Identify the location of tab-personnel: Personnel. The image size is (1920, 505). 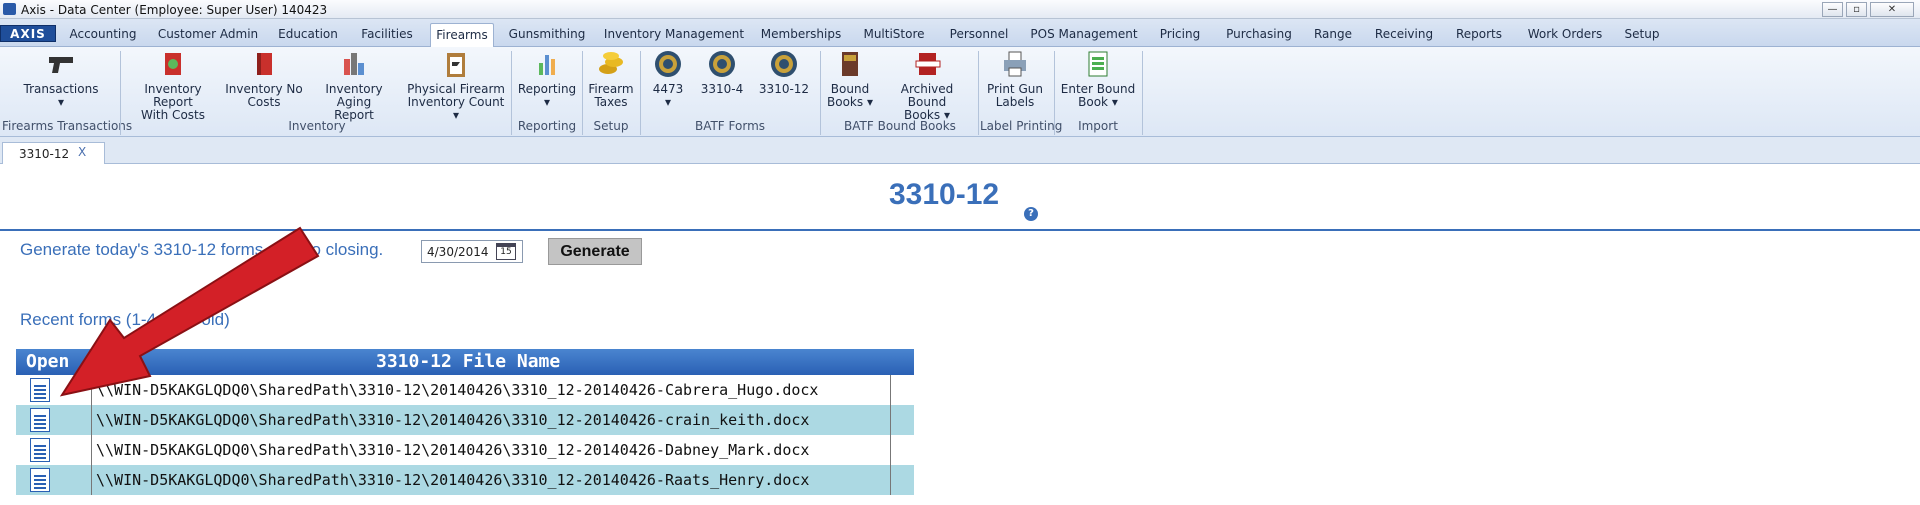
(979, 35).